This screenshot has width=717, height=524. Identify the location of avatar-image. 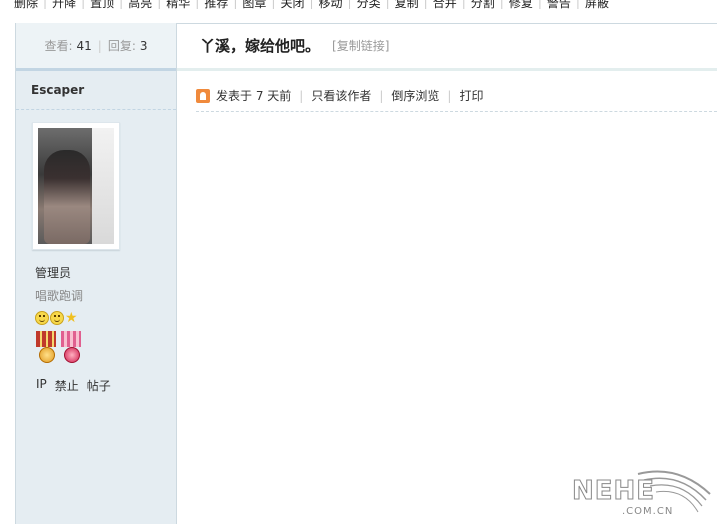
(76, 186).